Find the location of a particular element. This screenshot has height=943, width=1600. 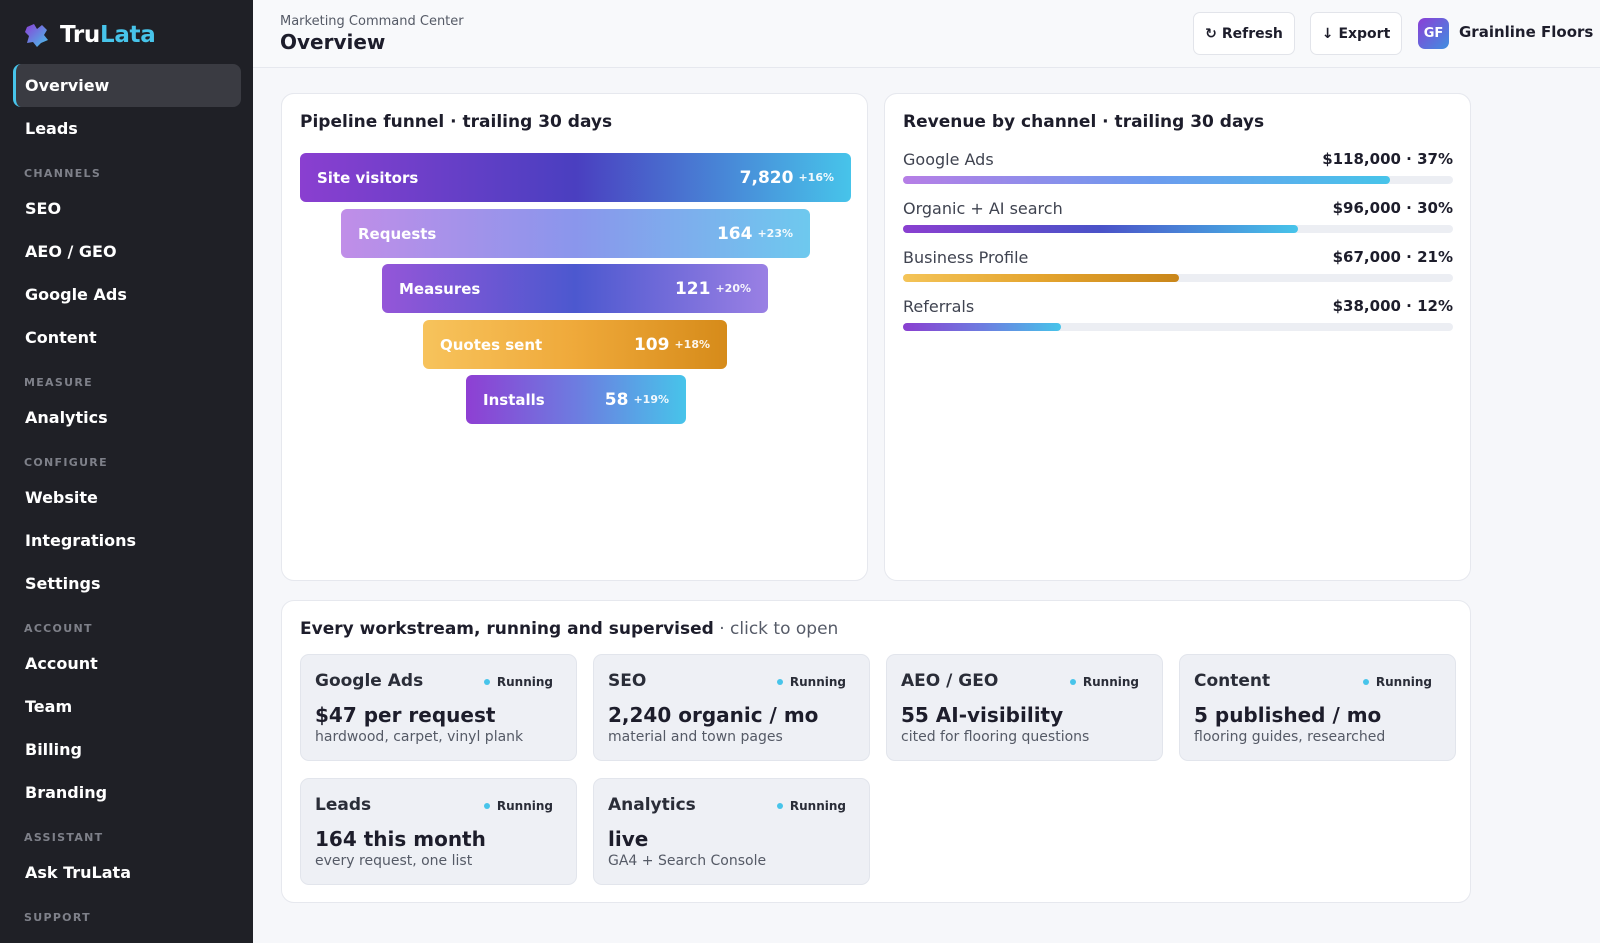

page-title: Overview is located at coordinates (333, 42).